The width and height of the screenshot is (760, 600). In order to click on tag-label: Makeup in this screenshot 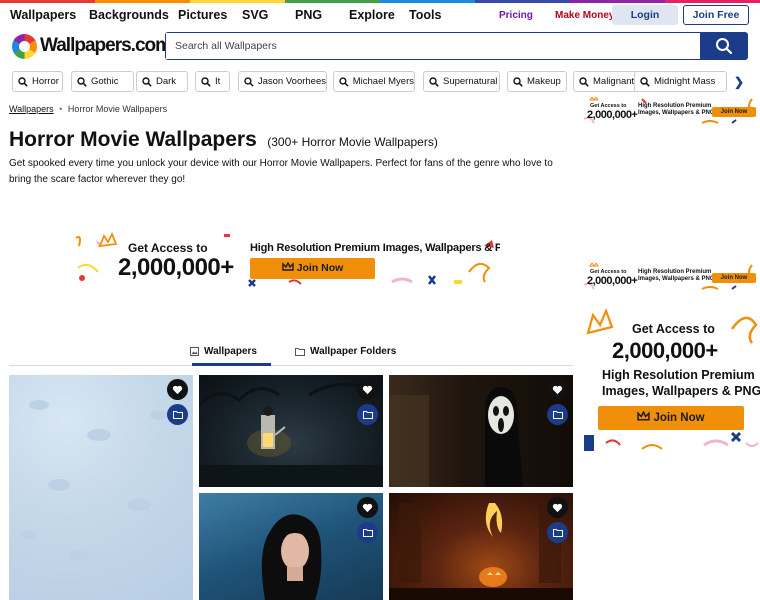, I will do `click(544, 81)`.